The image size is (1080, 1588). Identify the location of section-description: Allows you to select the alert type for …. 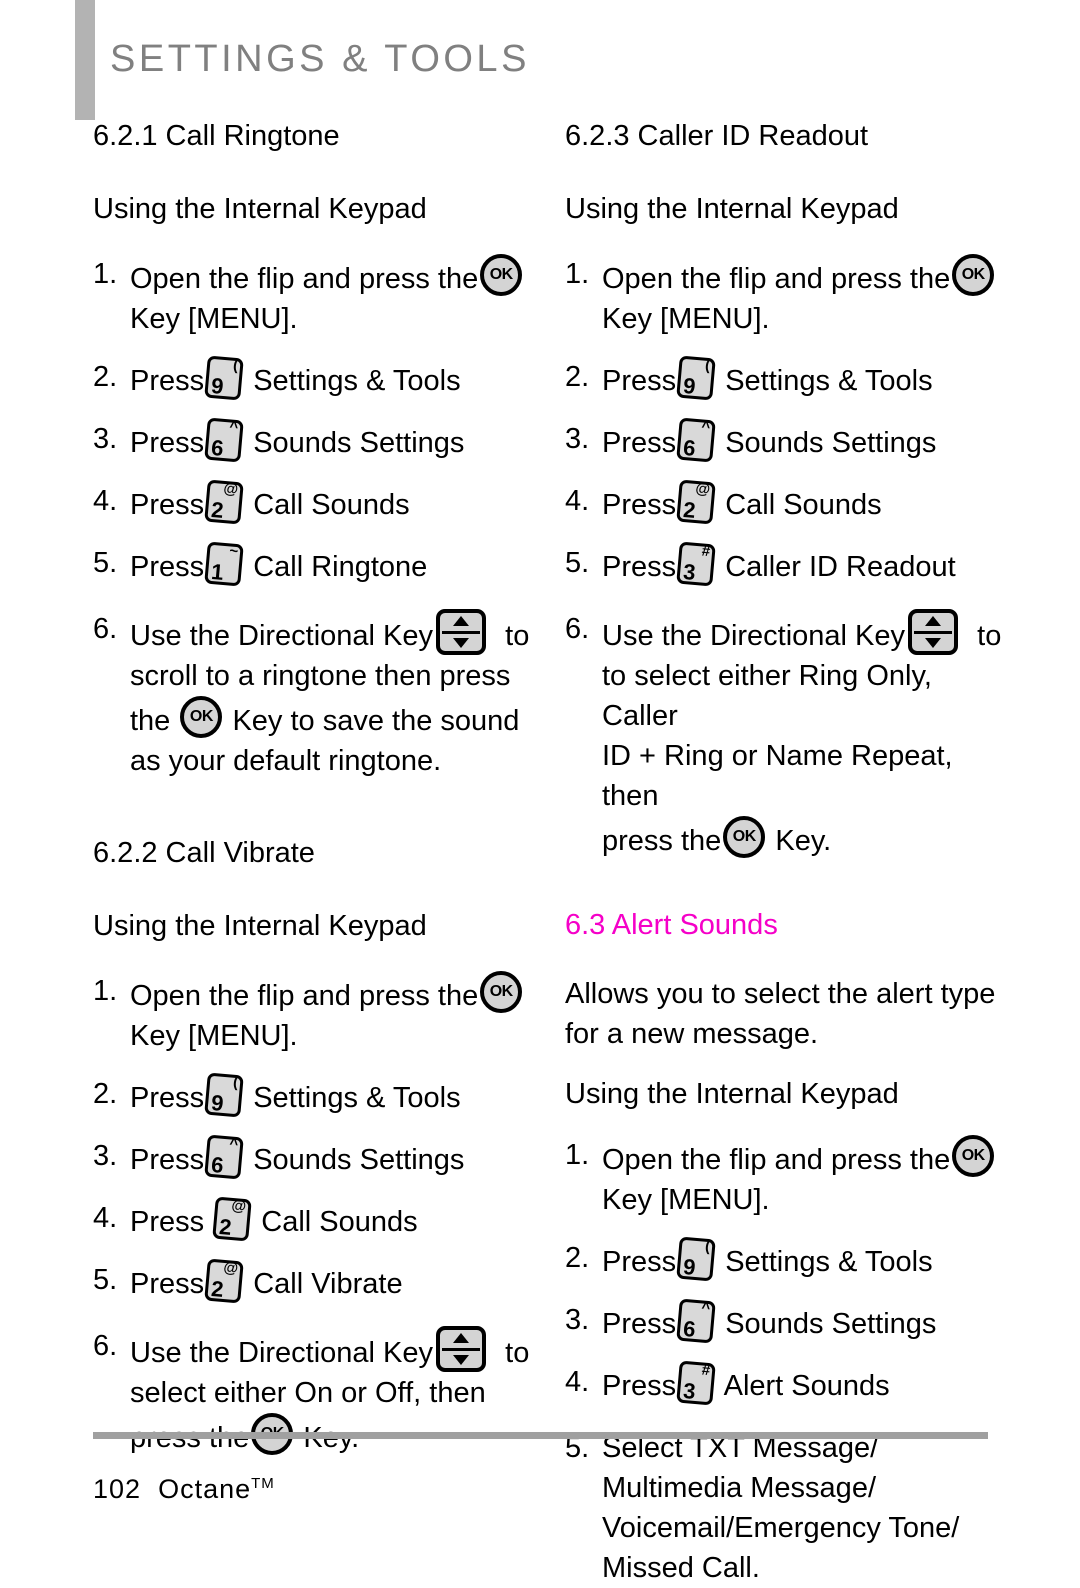
(785, 1014).